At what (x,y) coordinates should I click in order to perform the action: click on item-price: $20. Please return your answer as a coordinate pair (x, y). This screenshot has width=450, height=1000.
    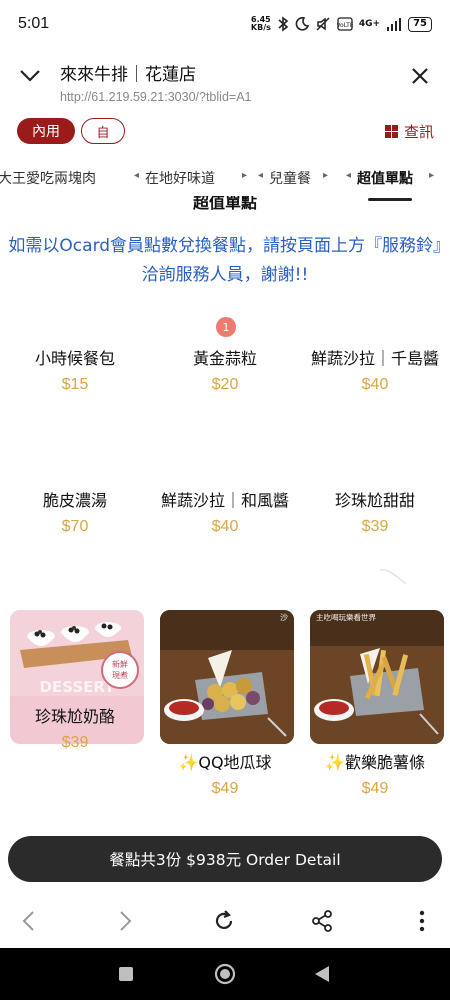
    Looking at the image, I should click on (225, 384).